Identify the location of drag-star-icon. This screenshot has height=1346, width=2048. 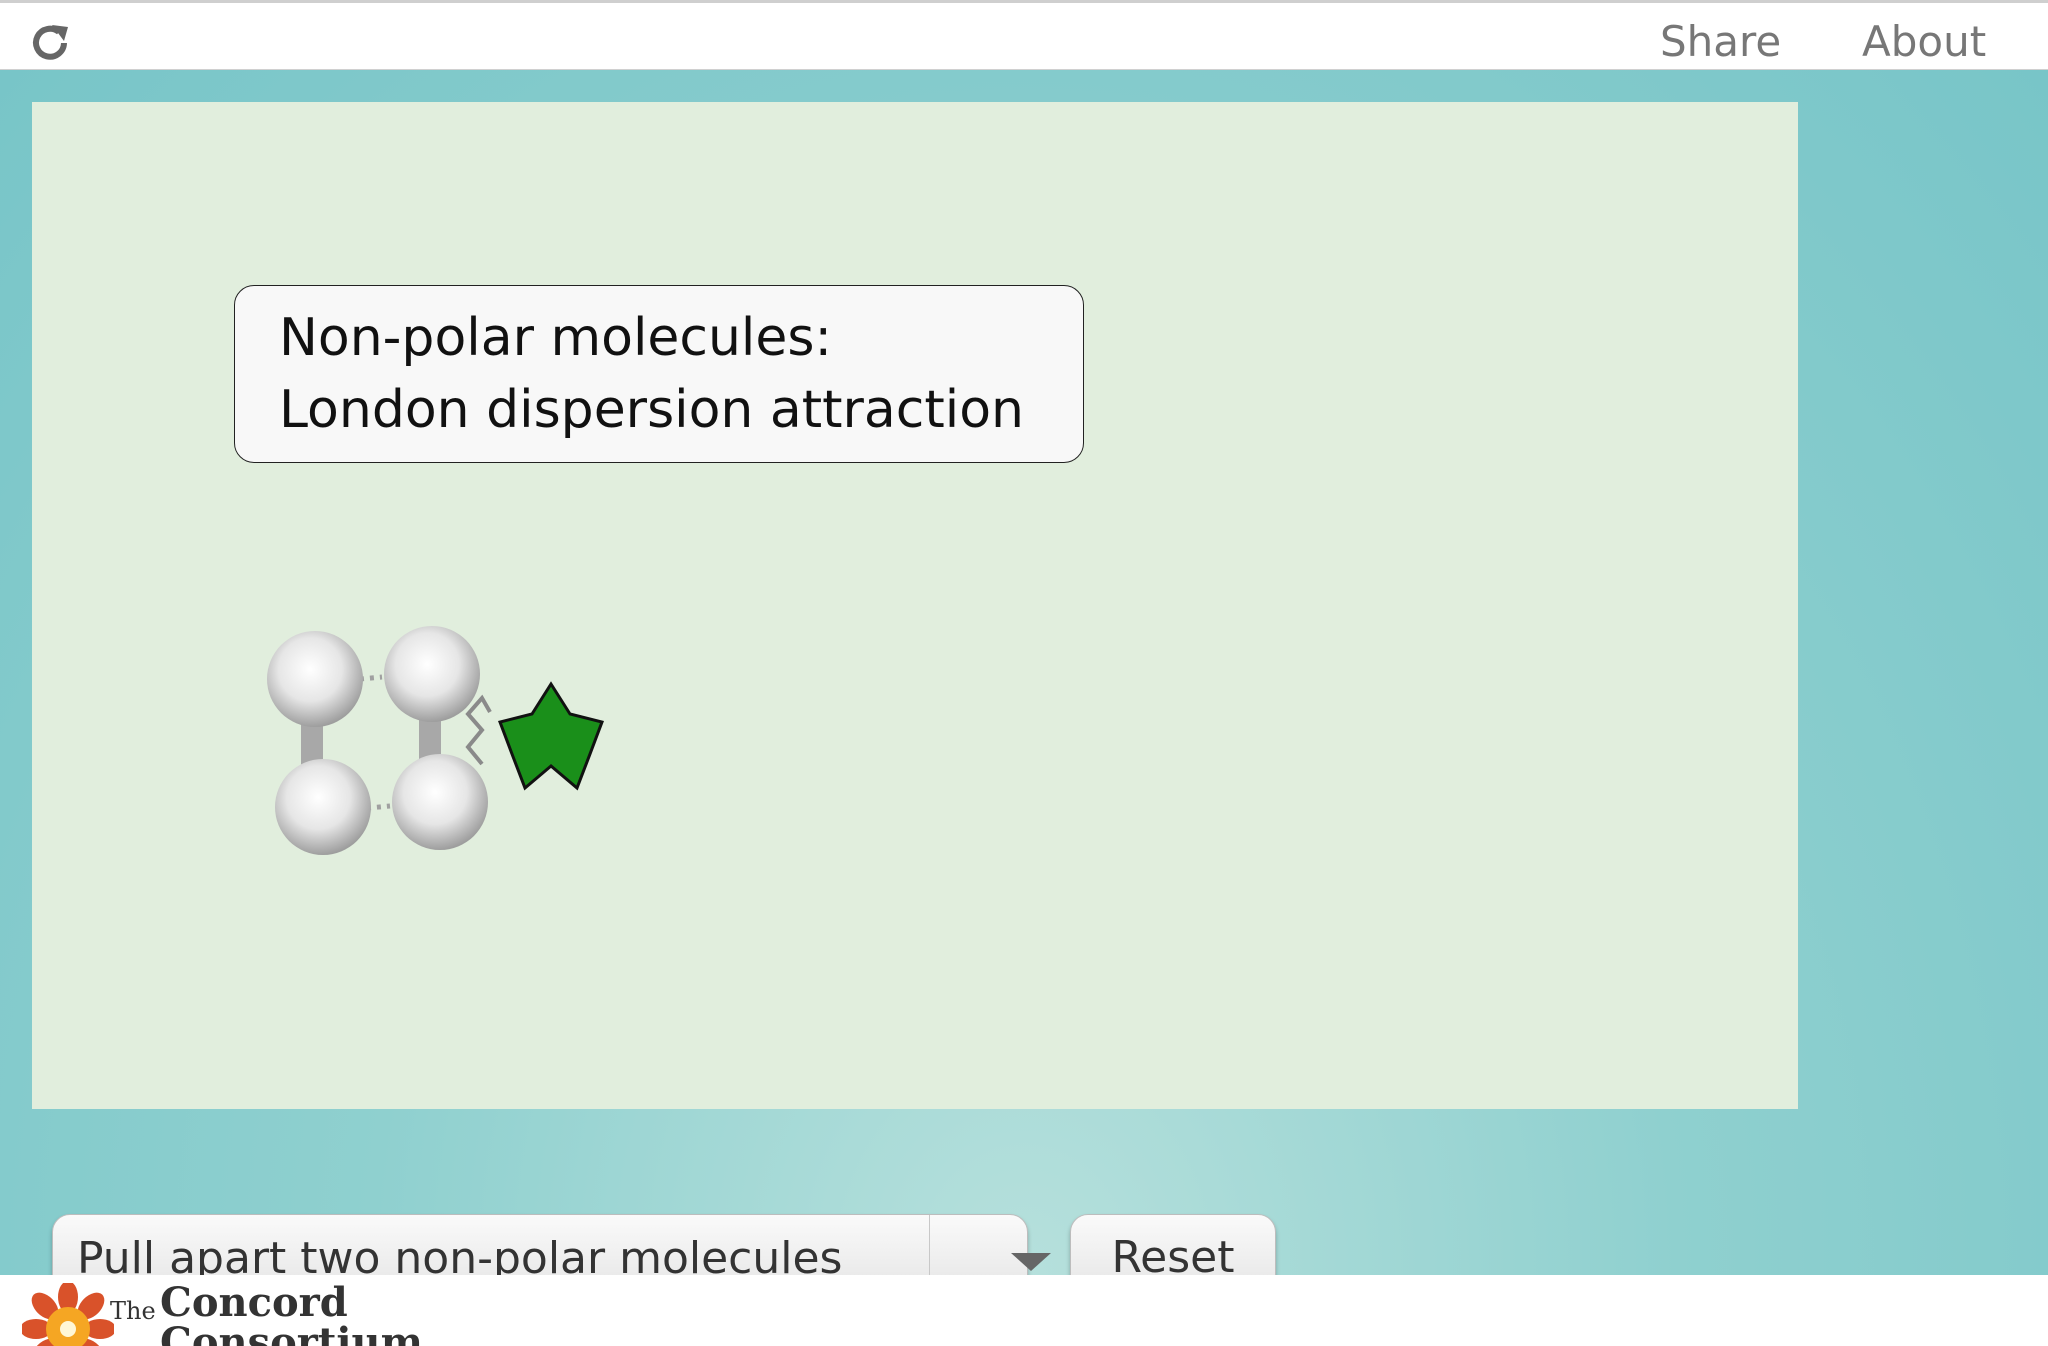
(551, 736).